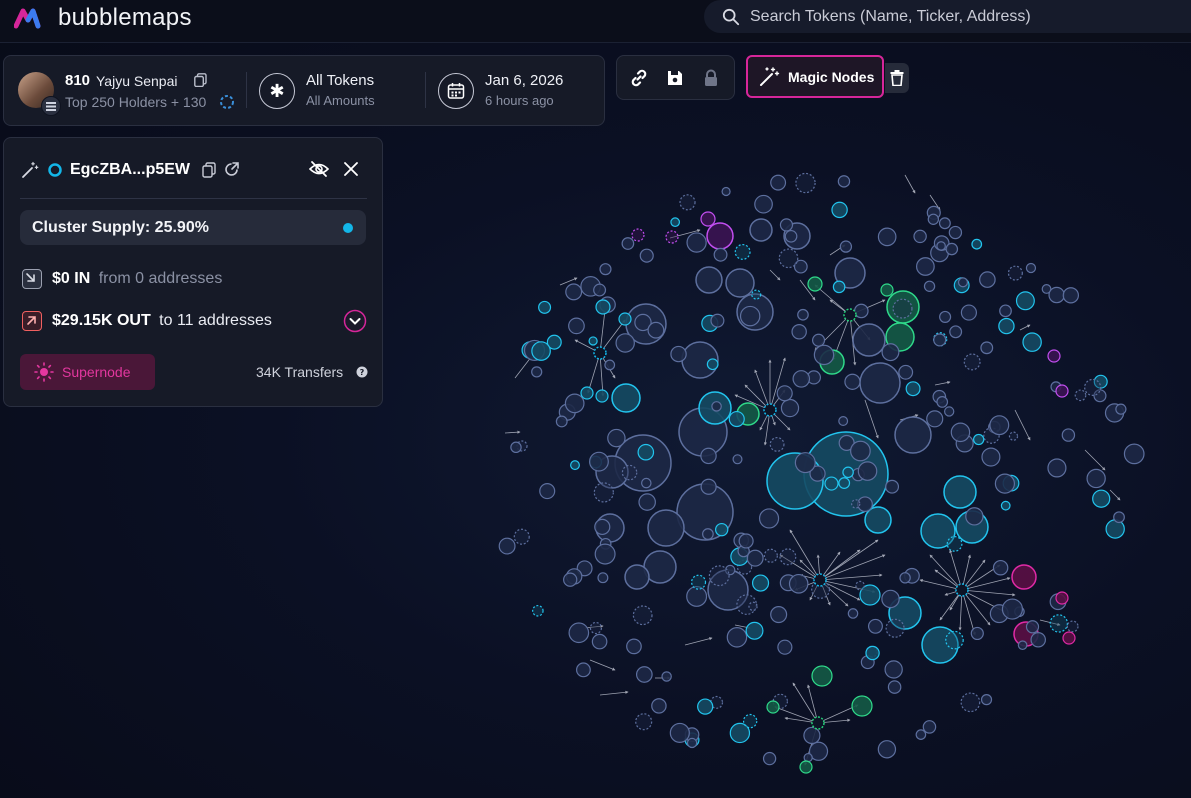  What do you see at coordinates (815, 76) in the screenshot?
I see `magic-nodes-button: Magic Nodes` at bounding box center [815, 76].